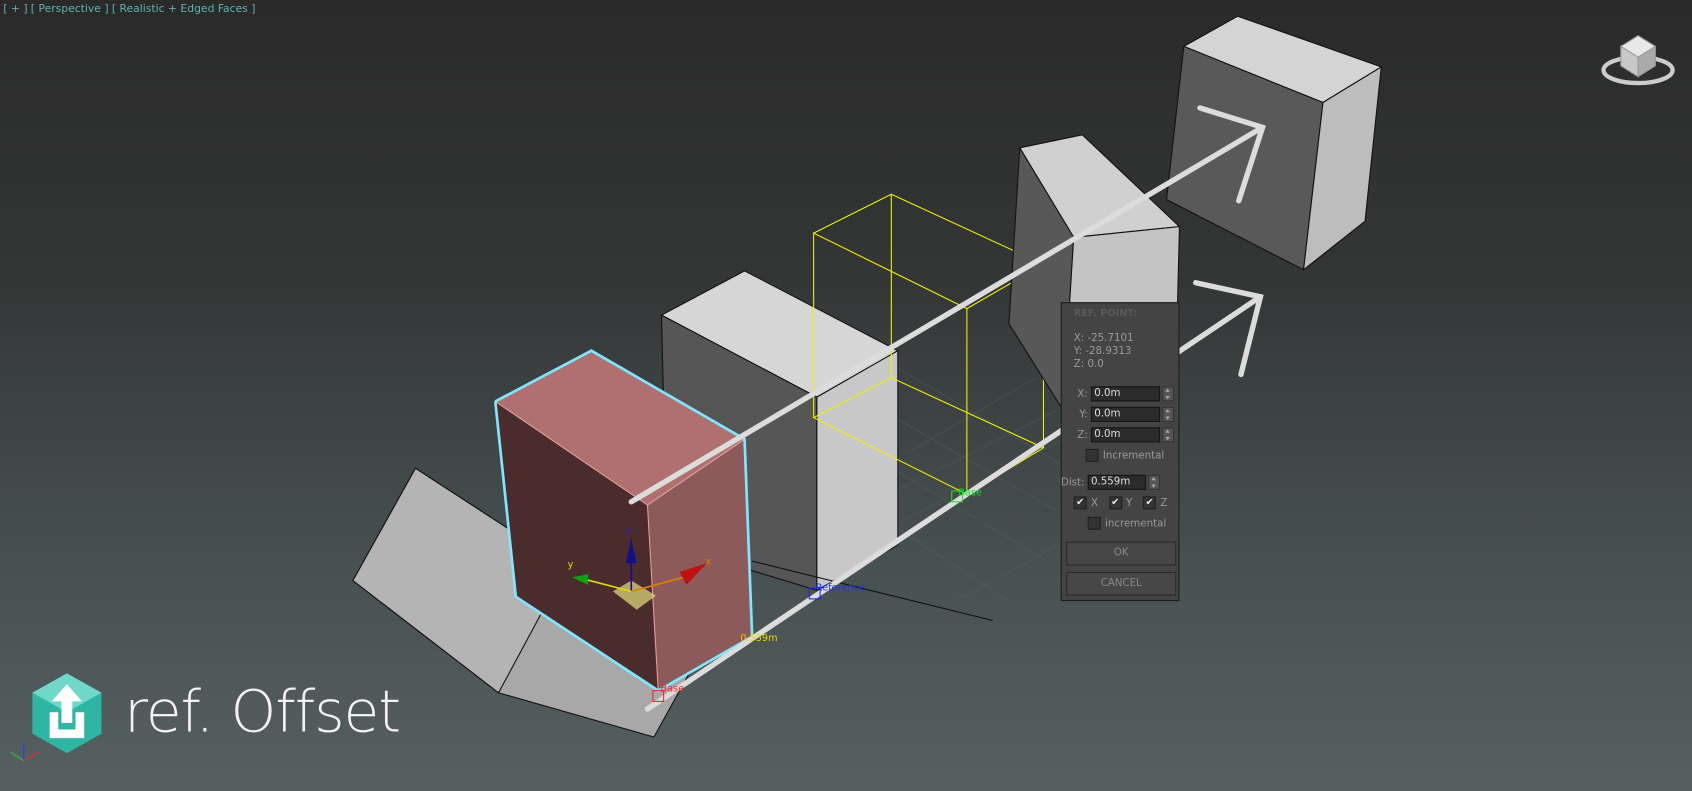  I want to click on dist-field-row: Dist: 0.559m, so click(1104, 482).